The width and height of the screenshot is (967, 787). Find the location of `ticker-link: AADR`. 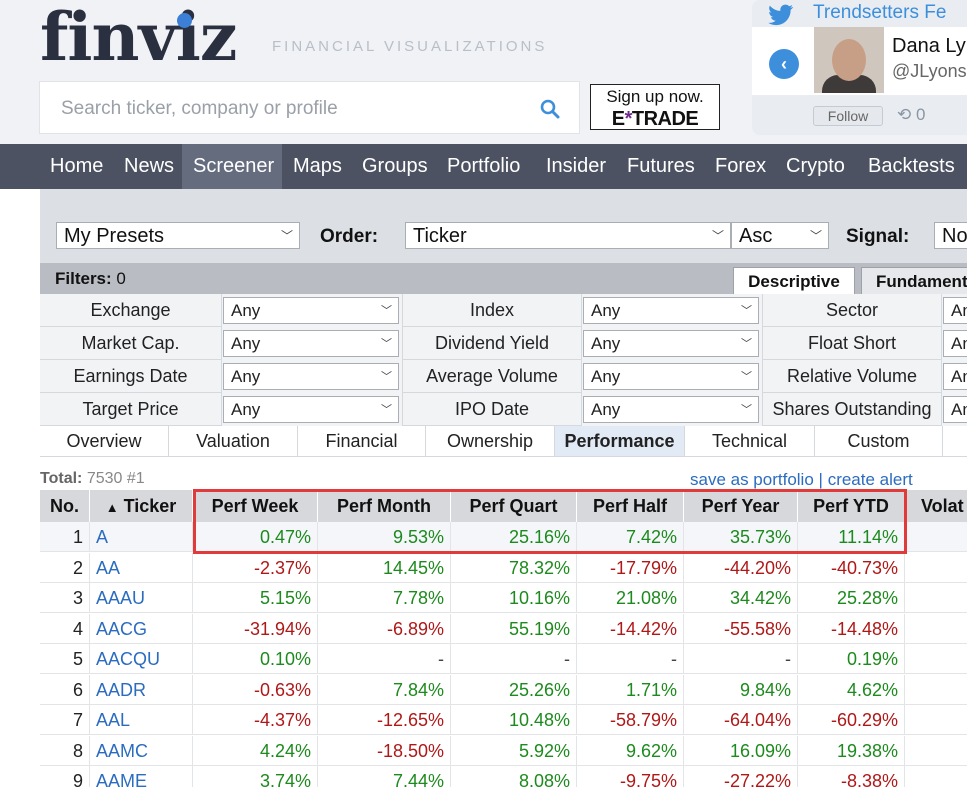

ticker-link: AADR is located at coordinates (141, 689).